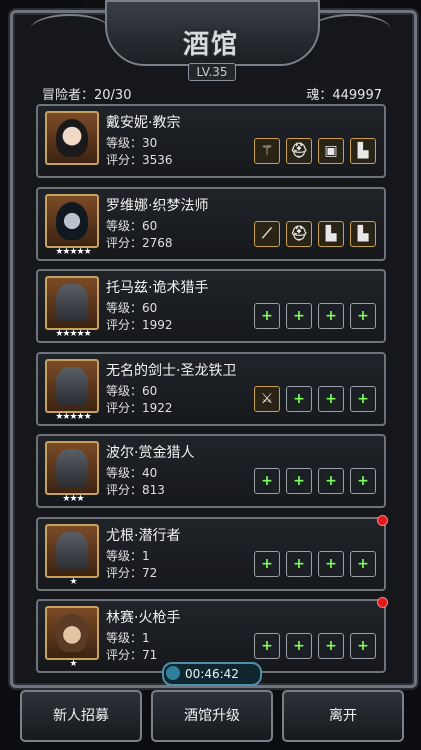 The height and width of the screenshot is (750, 421). What do you see at coordinates (73, 499) in the screenshot?
I see `hero-stars: ★★★` at bounding box center [73, 499].